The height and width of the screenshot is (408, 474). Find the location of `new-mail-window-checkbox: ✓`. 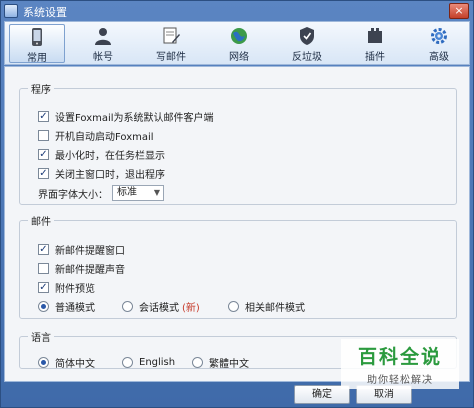

new-mail-window-checkbox: ✓ is located at coordinates (43, 249).